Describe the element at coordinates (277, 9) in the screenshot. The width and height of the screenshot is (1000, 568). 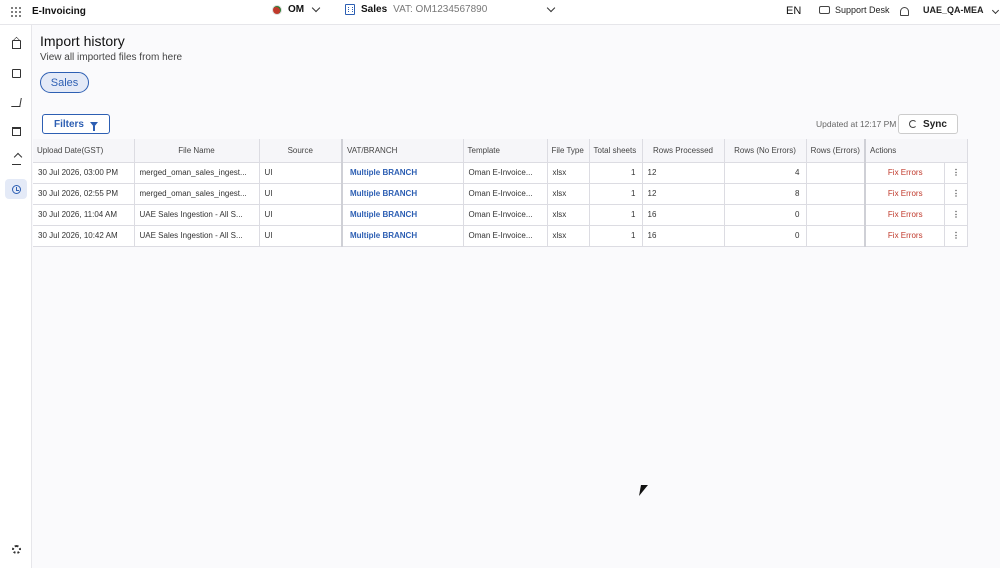
I see `oman-flag-icon` at that location.